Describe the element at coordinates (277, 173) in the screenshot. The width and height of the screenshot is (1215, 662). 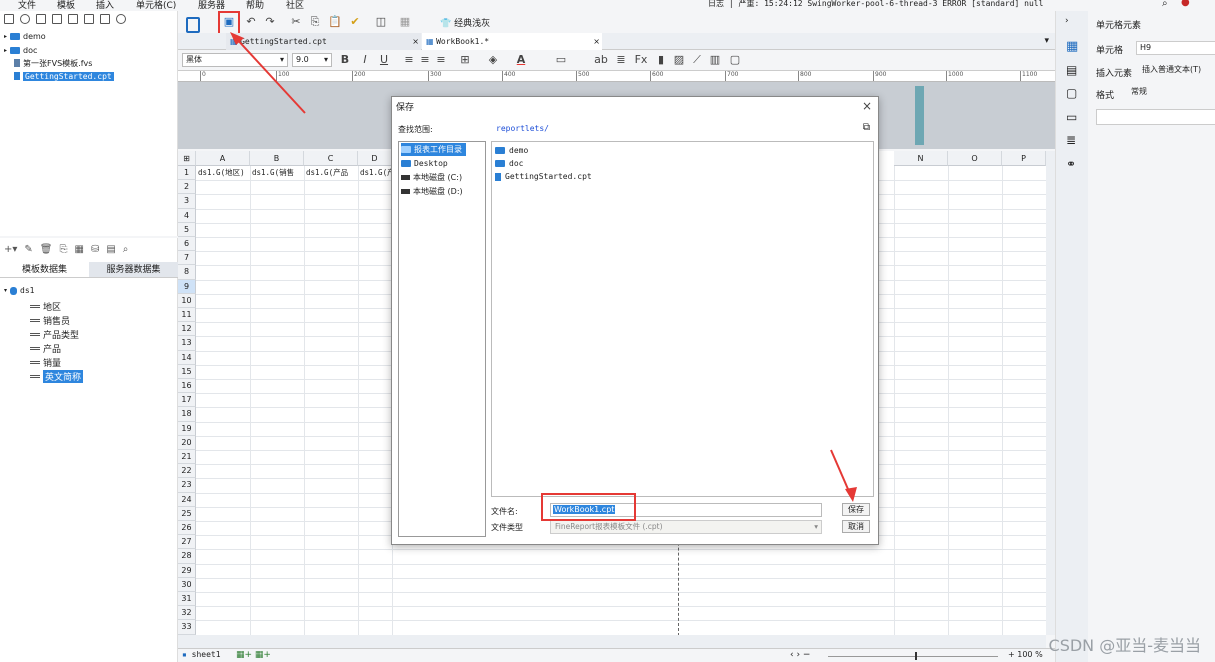
I see `cell-b1: ds1.G(销售` at that location.